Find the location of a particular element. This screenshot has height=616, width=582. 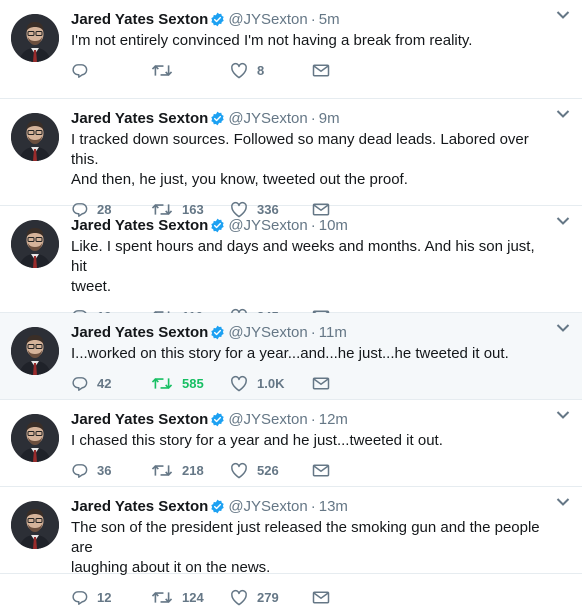

reply-count: 12 is located at coordinates (104, 597).